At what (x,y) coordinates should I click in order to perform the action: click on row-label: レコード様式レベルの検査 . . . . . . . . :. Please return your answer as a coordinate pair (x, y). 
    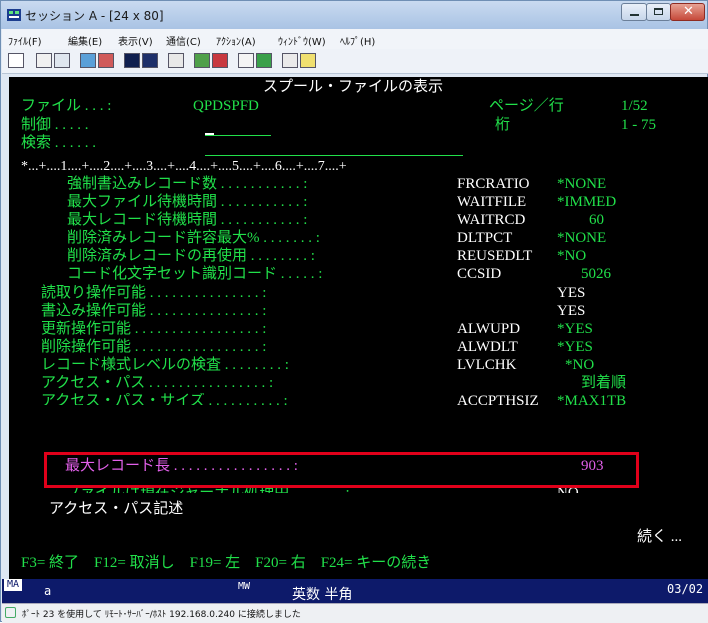
    Looking at the image, I should click on (165, 365).